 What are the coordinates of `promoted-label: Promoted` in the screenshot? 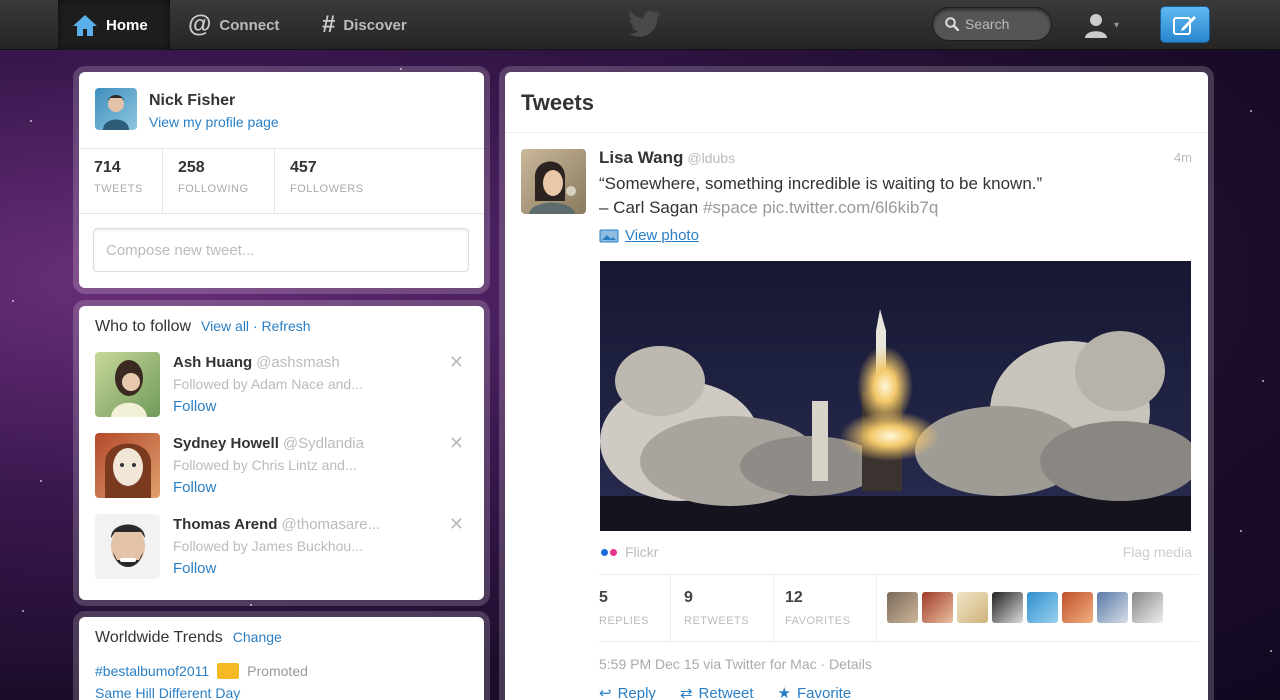 It's located at (277, 671).